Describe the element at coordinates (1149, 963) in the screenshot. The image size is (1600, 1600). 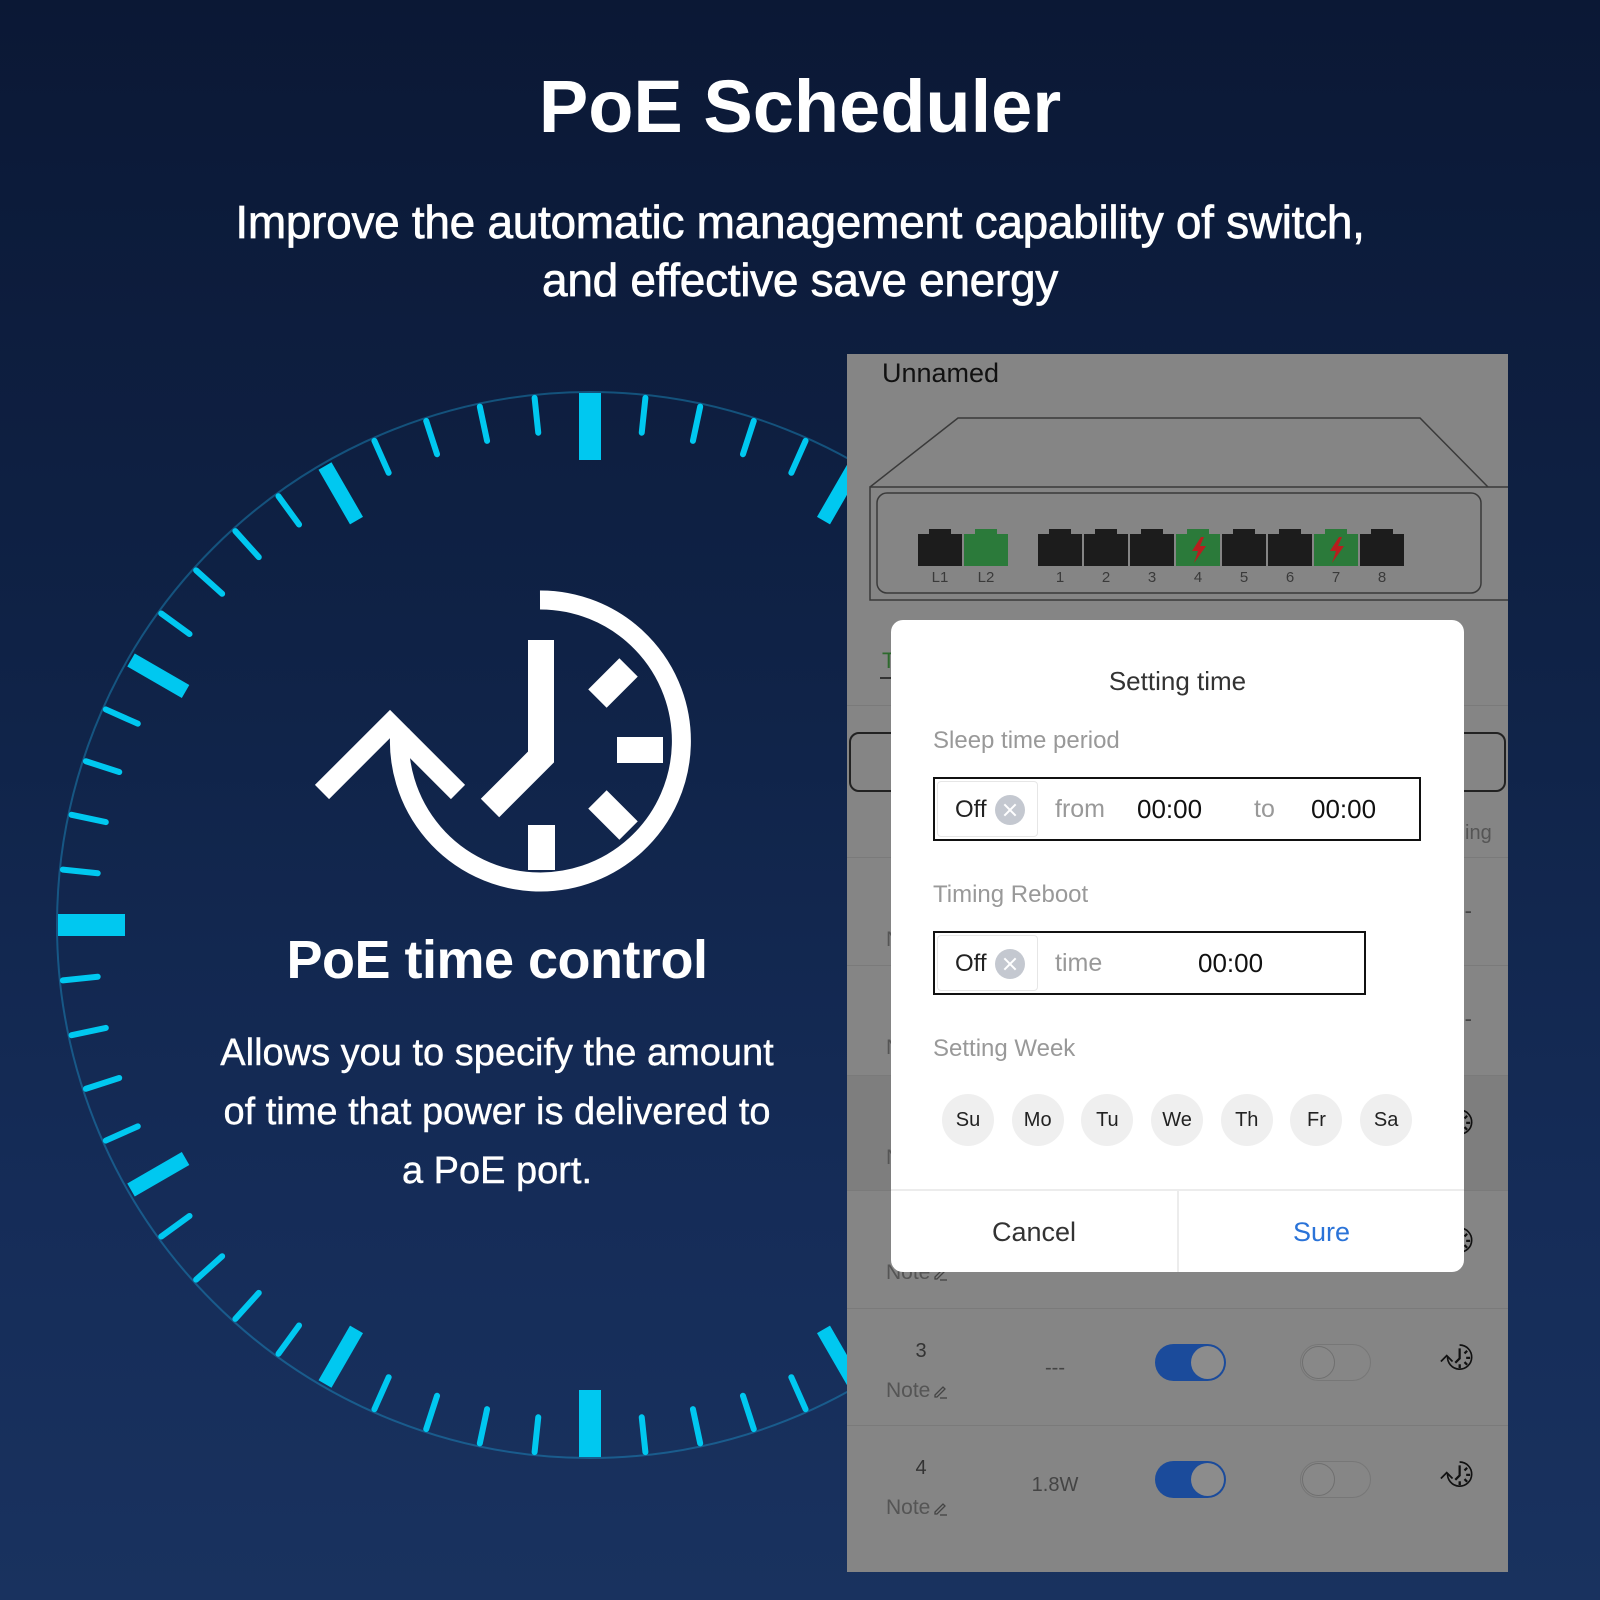
I see `timing-reboot-field: Off time 00:00` at that location.